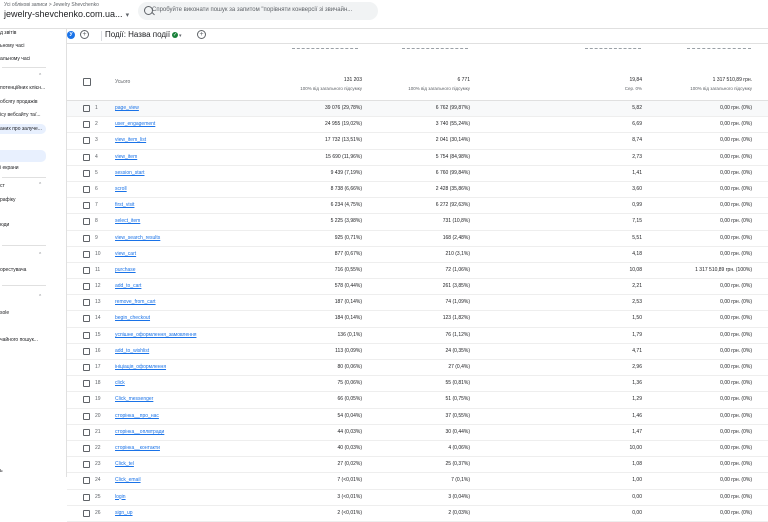  I want to click on event-name-link: select_item, so click(127, 221).